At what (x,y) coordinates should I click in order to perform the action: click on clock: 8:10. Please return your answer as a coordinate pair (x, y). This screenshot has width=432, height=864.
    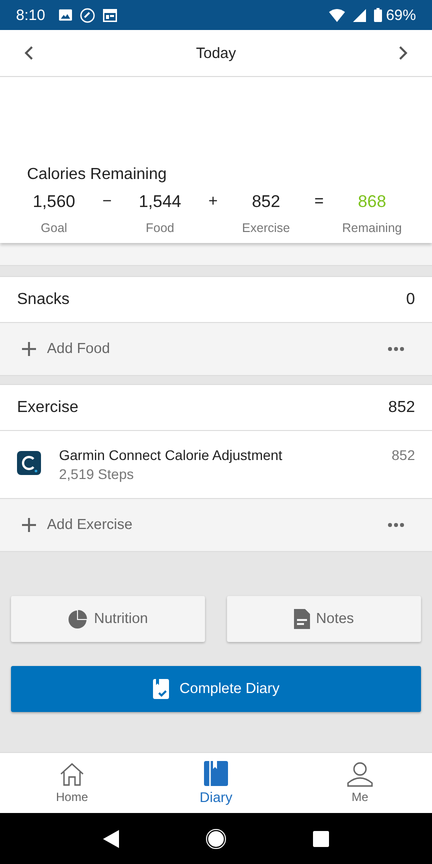
    Looking at the image, I should click on (31, 15).